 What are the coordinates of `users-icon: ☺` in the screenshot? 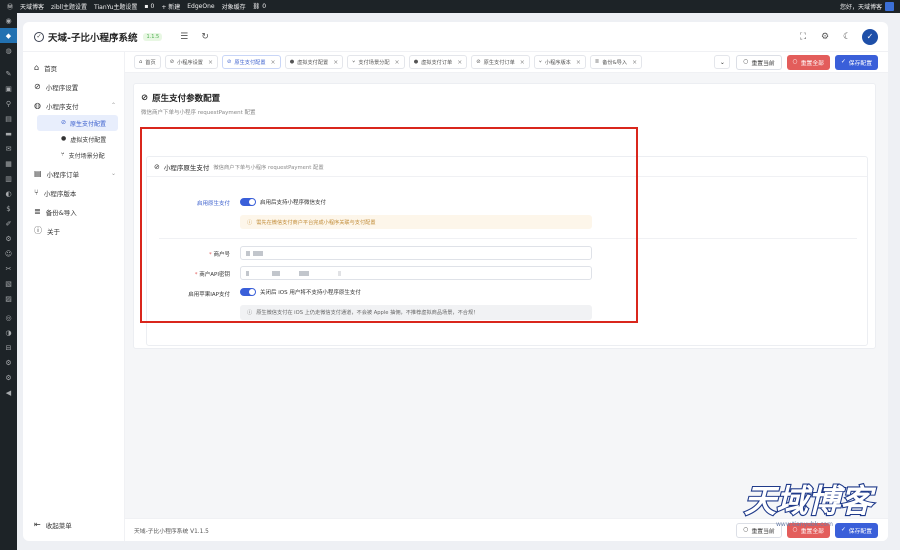 It's located at (8, 253).